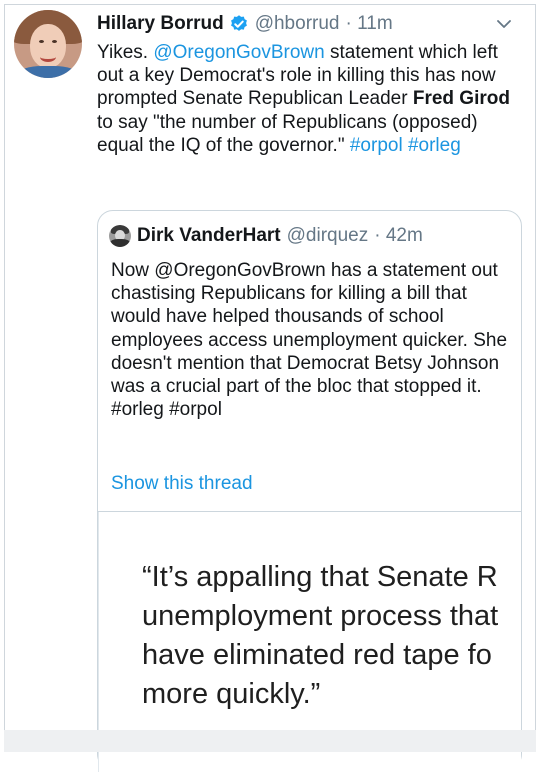 The width and height of the screenshot is (542, 772). I want to click on media-line: have eliminated red tape fo, so click(317, 655).